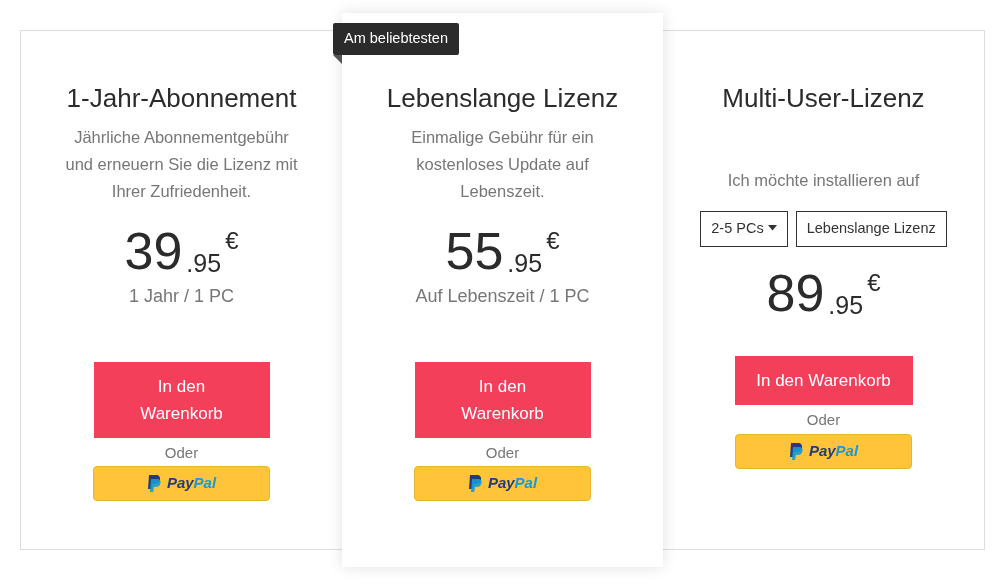 Image resolution: width=1004 pixels, height=585 pixels. What do you see at coordinates (153, 251) in the screenshot?
I see `price-amount: 39` at bounding box center [153, 251].